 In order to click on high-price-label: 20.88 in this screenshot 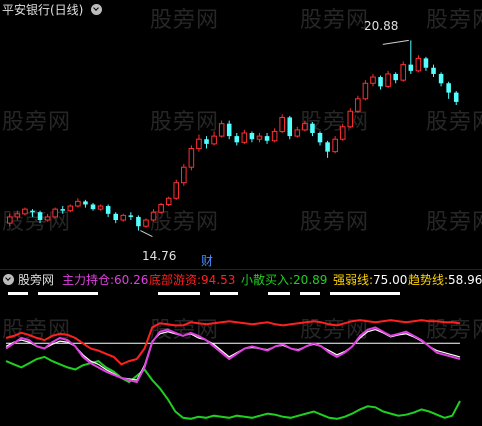, I will do `click(381, 26)`.